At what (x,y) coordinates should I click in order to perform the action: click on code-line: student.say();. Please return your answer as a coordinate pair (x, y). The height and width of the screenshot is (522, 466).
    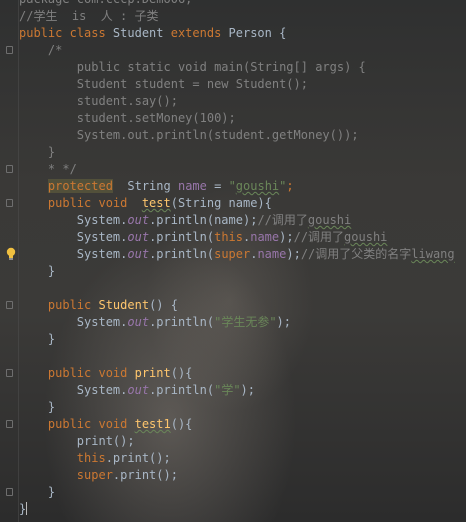
    Looking at the image, I should click on (242, 101).